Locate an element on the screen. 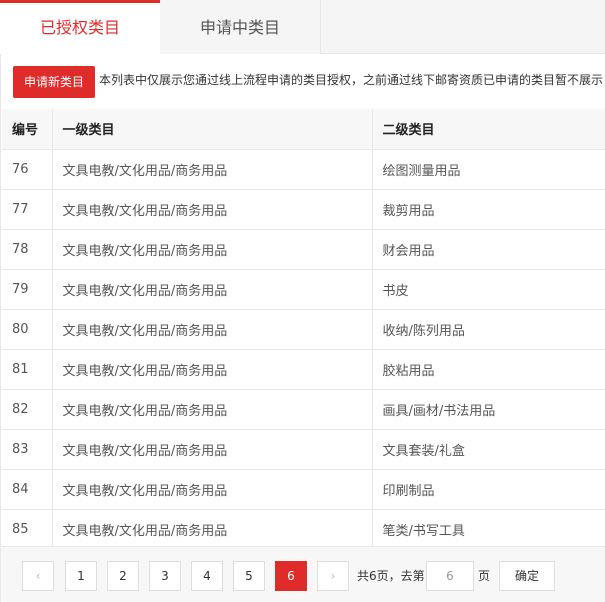 Image resolution: width=605 pixels, height=602 pixels. goto-page-input is located at coordinates (450, 576).